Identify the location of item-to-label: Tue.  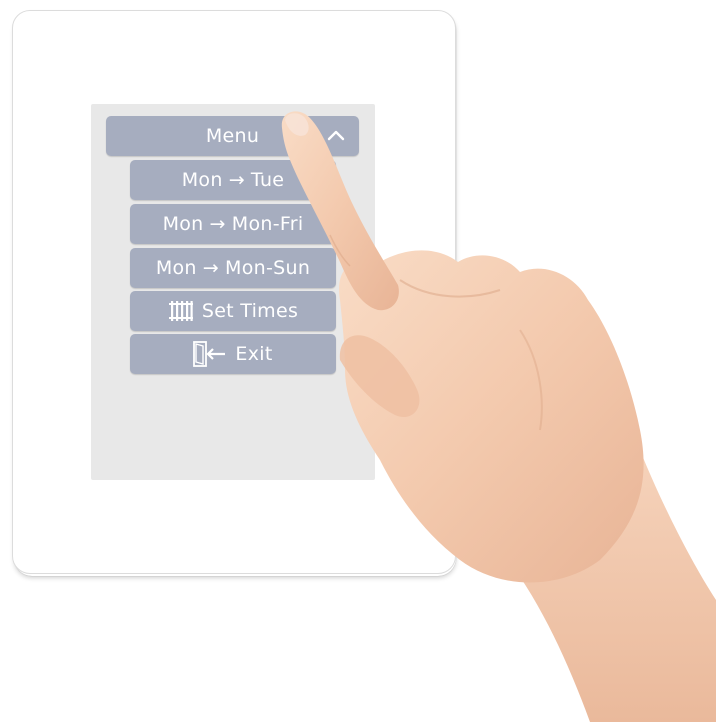
(267, 180).